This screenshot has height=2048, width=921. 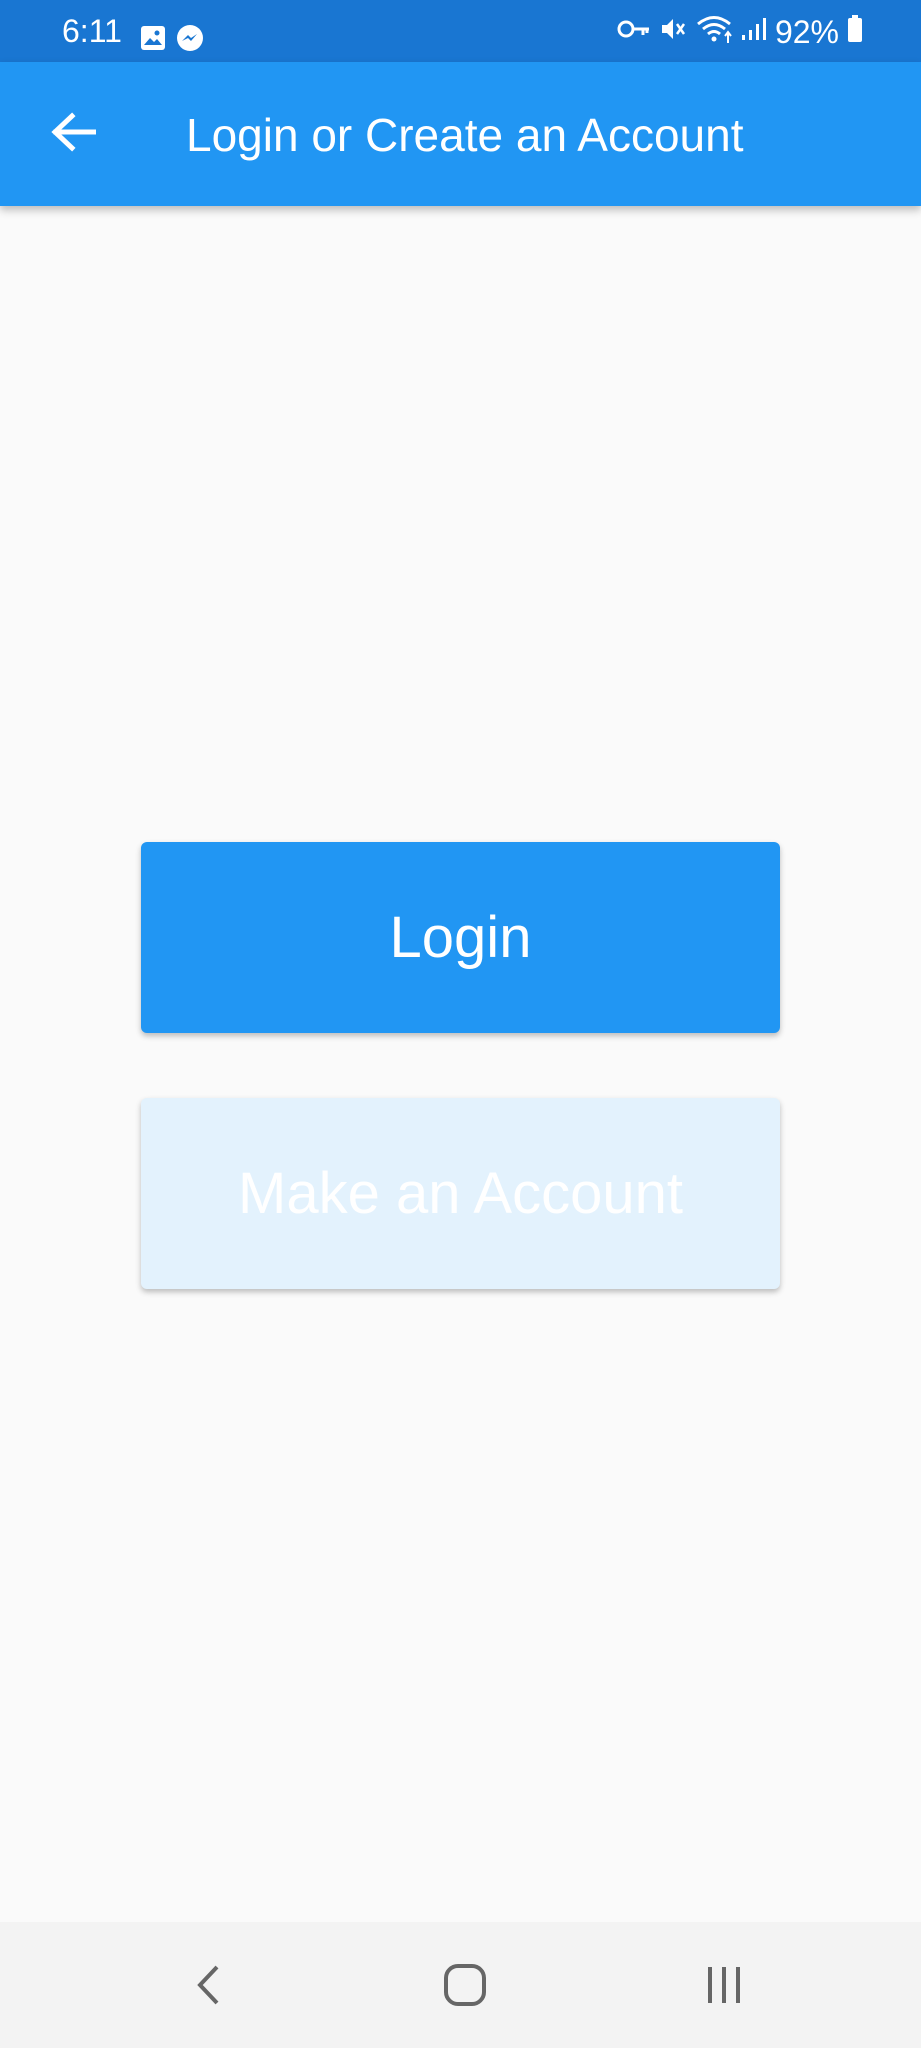 I want to click on nav-home-button, so click(x=465, y=1987).